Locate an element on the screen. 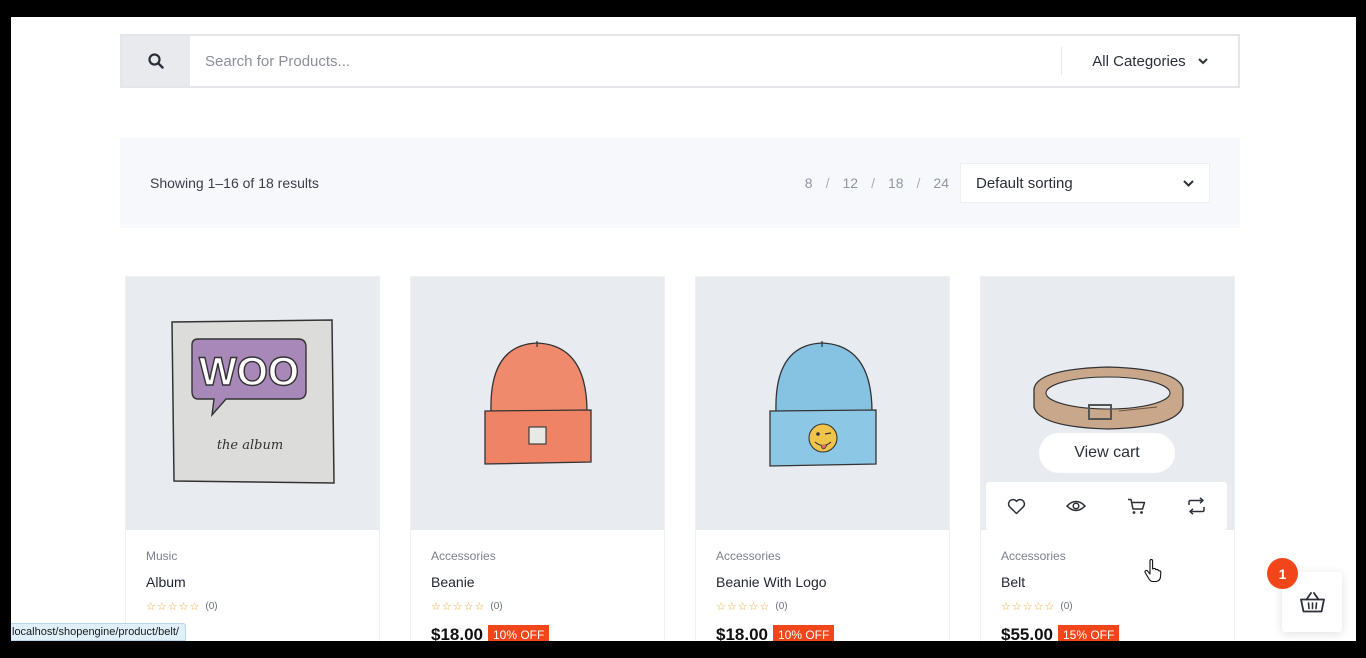 This screenshot has width=1366, height=658. compare-button is located at coordinates (1197, 506).